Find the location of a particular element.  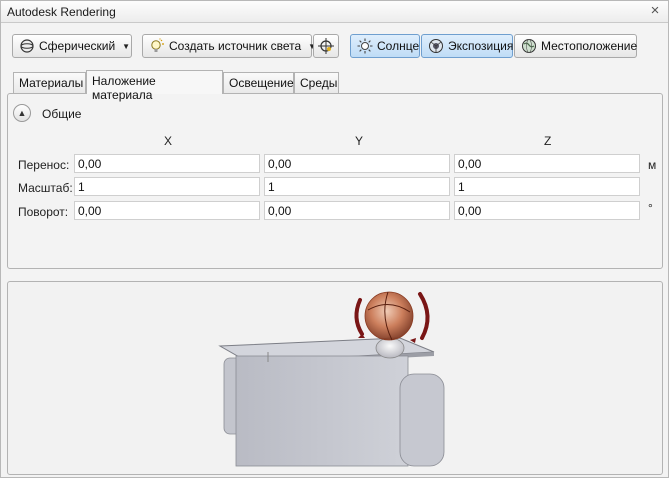

rotation-label: Поворот: is located at coordinates (43, 212).